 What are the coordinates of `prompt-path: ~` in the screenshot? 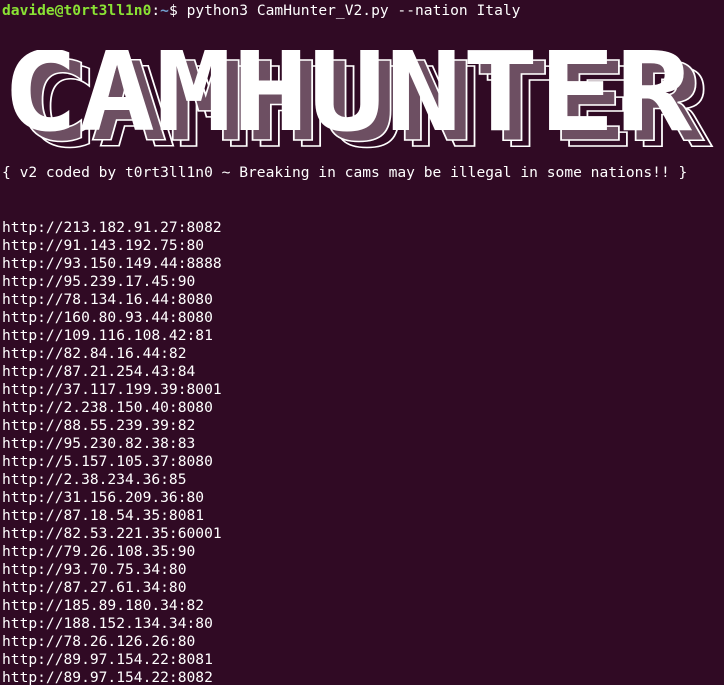 It's located at (164, 10).